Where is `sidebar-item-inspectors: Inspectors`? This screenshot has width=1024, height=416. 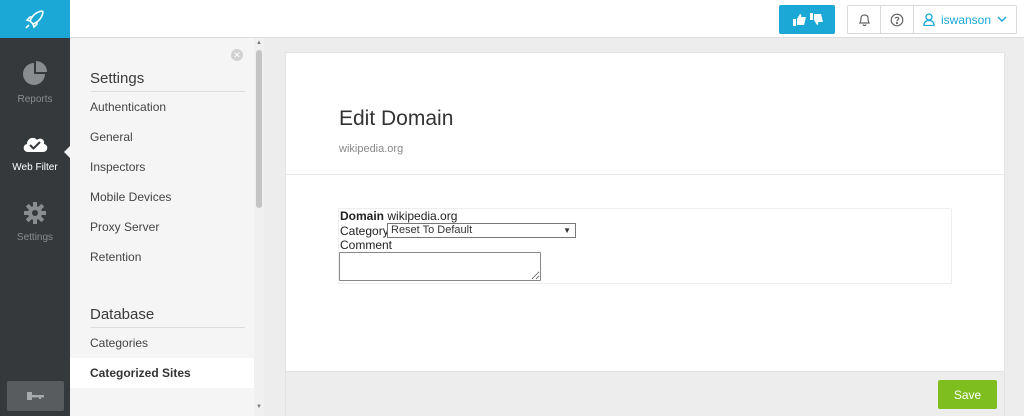
sidebar-item-inspectors: Inspectors is located at coordinates (162, 167).